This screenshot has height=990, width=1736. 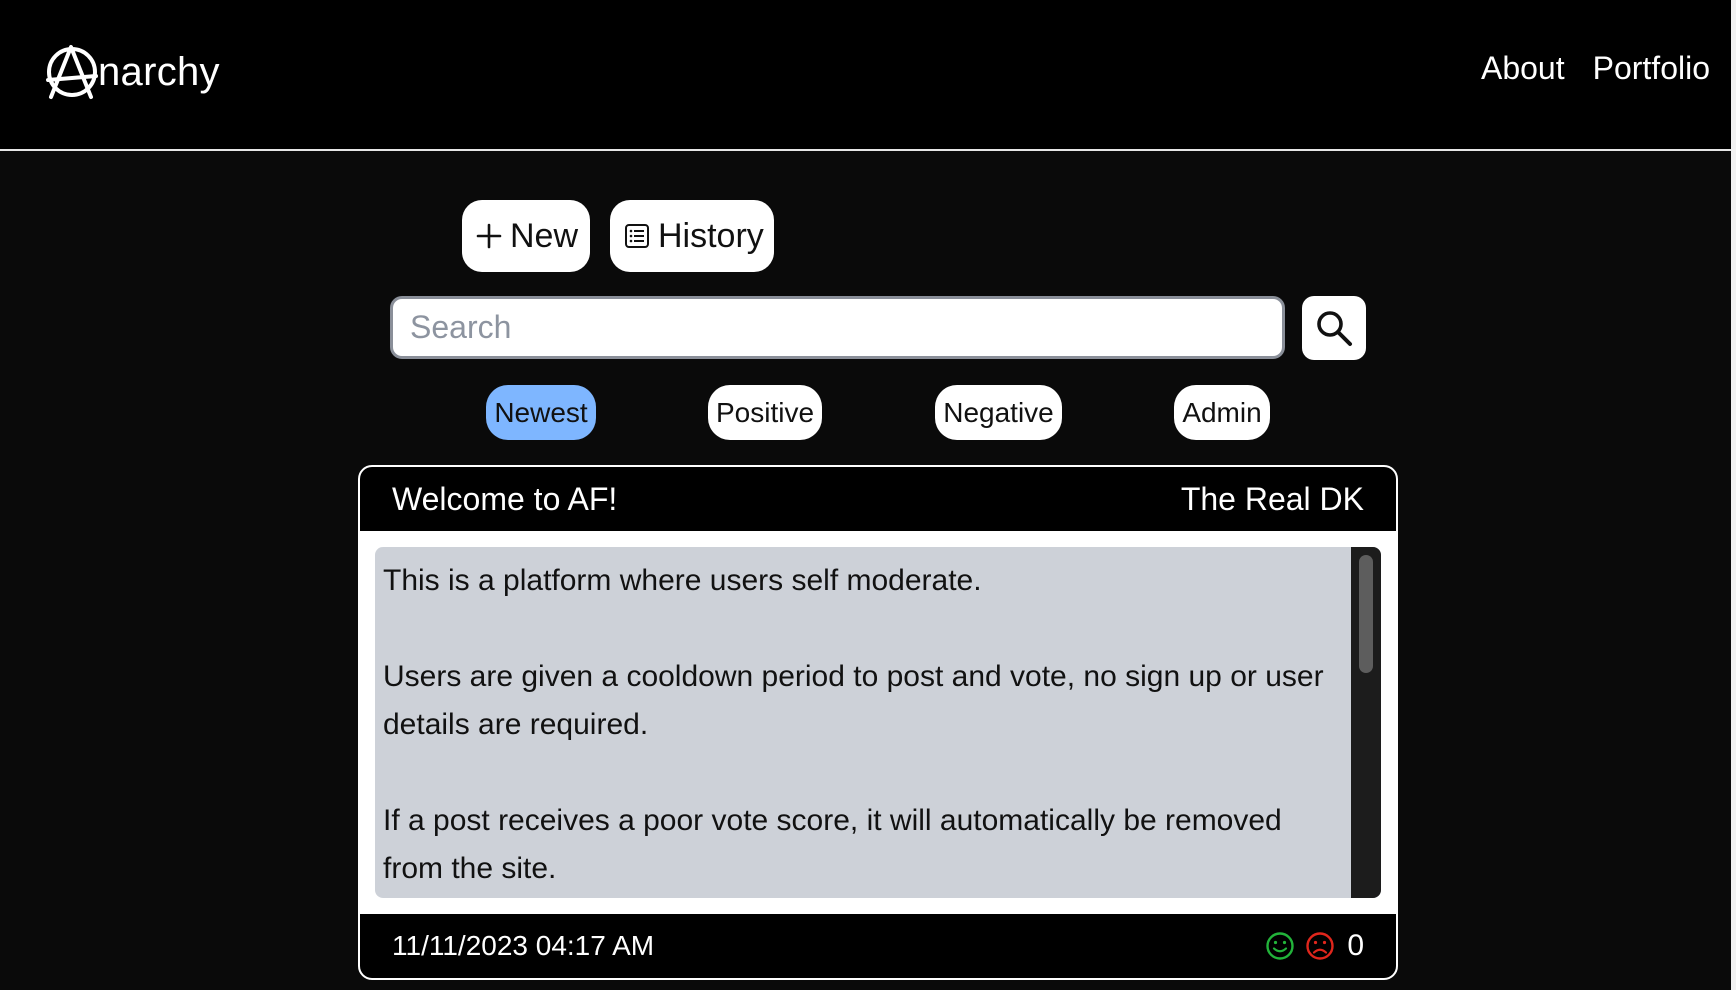 I want to click on plus-icon, so click(x=489, y=236).